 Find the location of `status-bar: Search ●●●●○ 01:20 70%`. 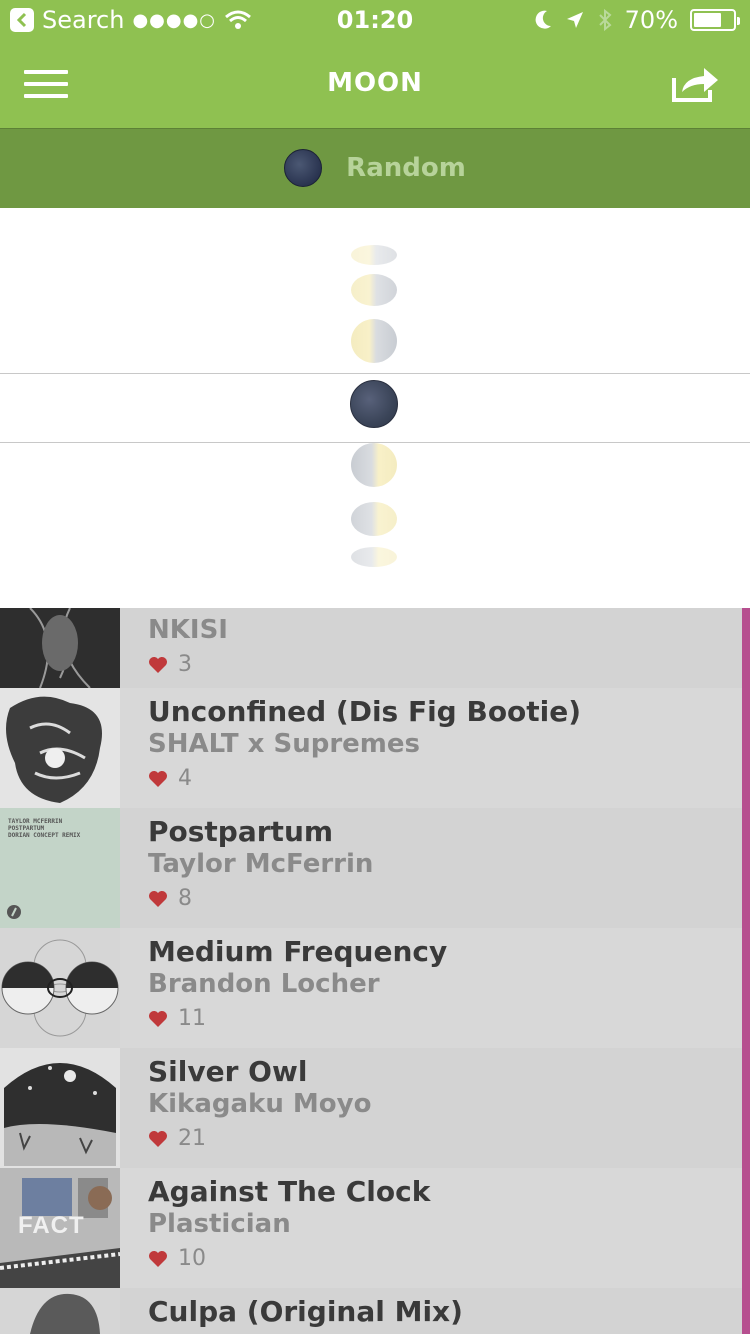

status-bar: Search ●●●●○ 01:20 70% is located at coordinates (375, 20).